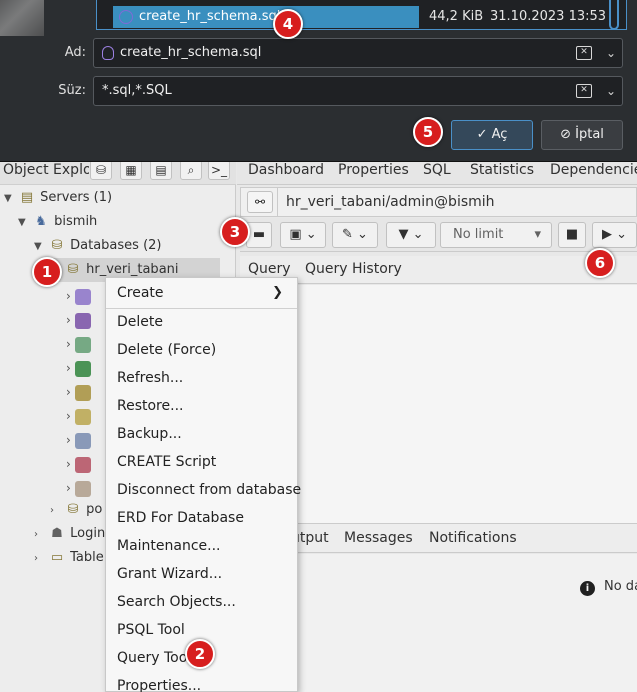 The height and width of the screenshot is (692, 637). I want to click on tree-sub-extensions: ›, so click(81, 368).